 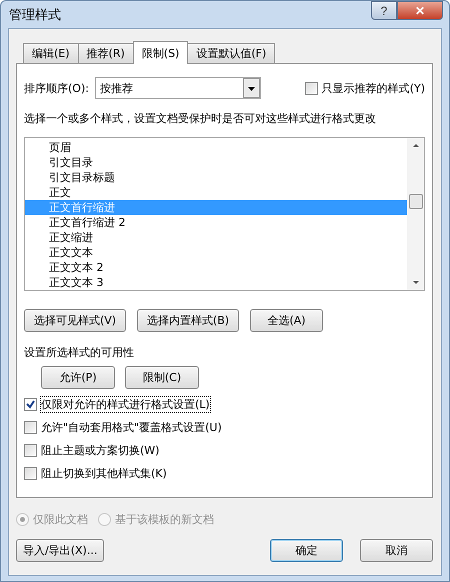 What do you see at coordinates (373, 88) in the screenshot?
I see `checkbox-label: 只显示推荐的样式(Y)` at bounding box center [373, 88].